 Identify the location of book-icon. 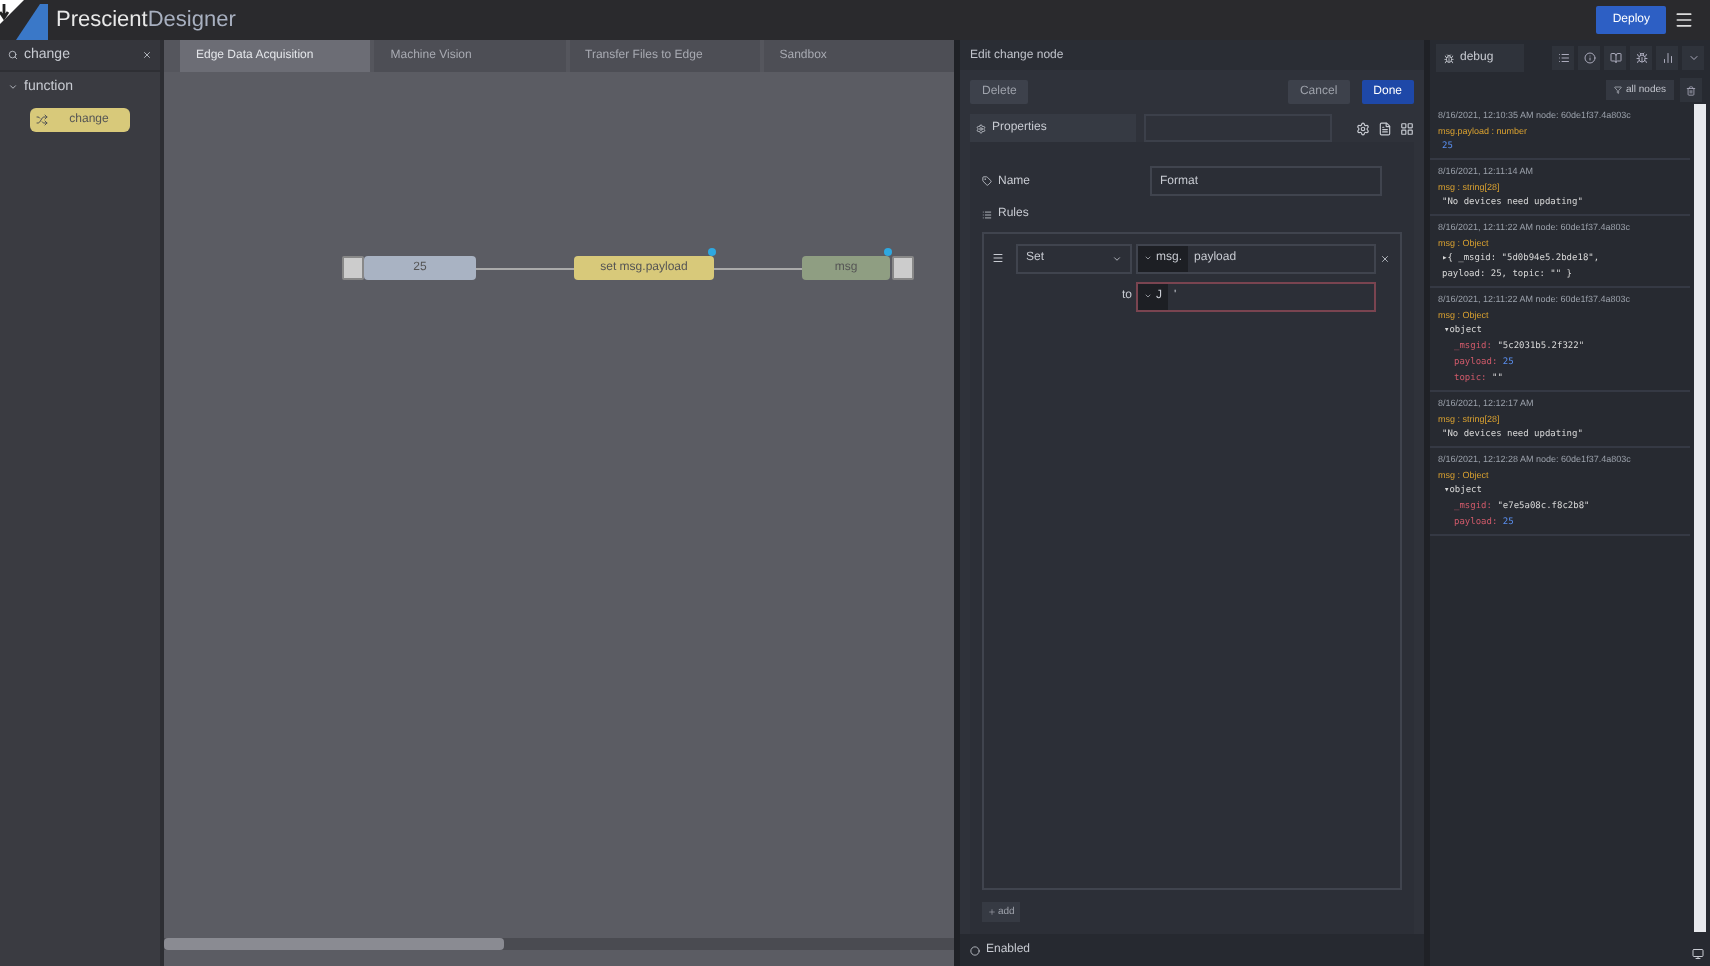
(1615, 58).